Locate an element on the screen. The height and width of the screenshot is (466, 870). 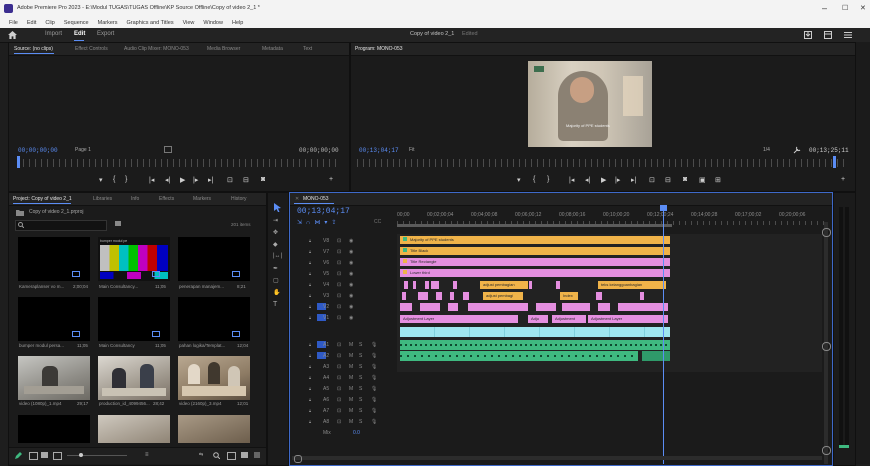
timeline-hscroll is located at coordinates (557, 458).